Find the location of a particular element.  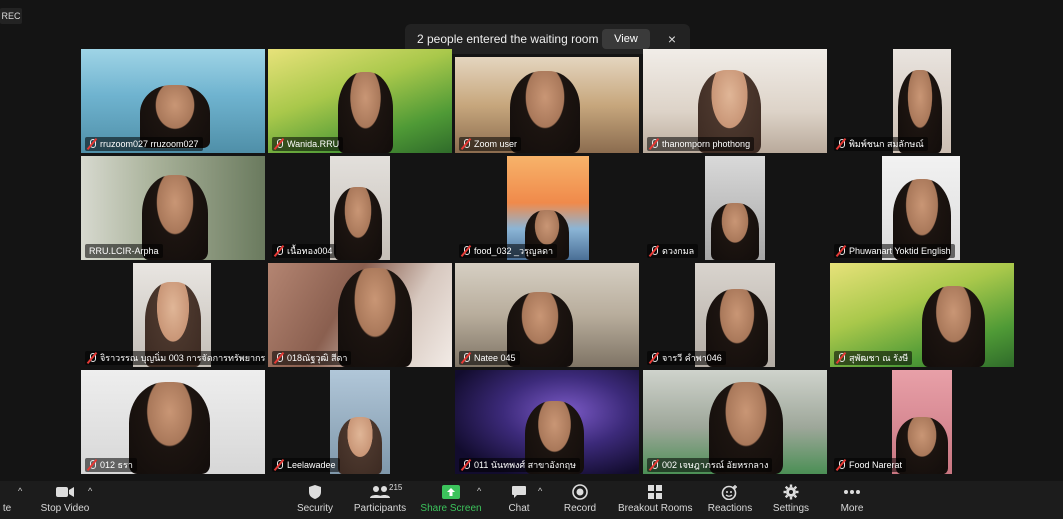

reactions-button: Reactions is located at coordinates (730, 500).